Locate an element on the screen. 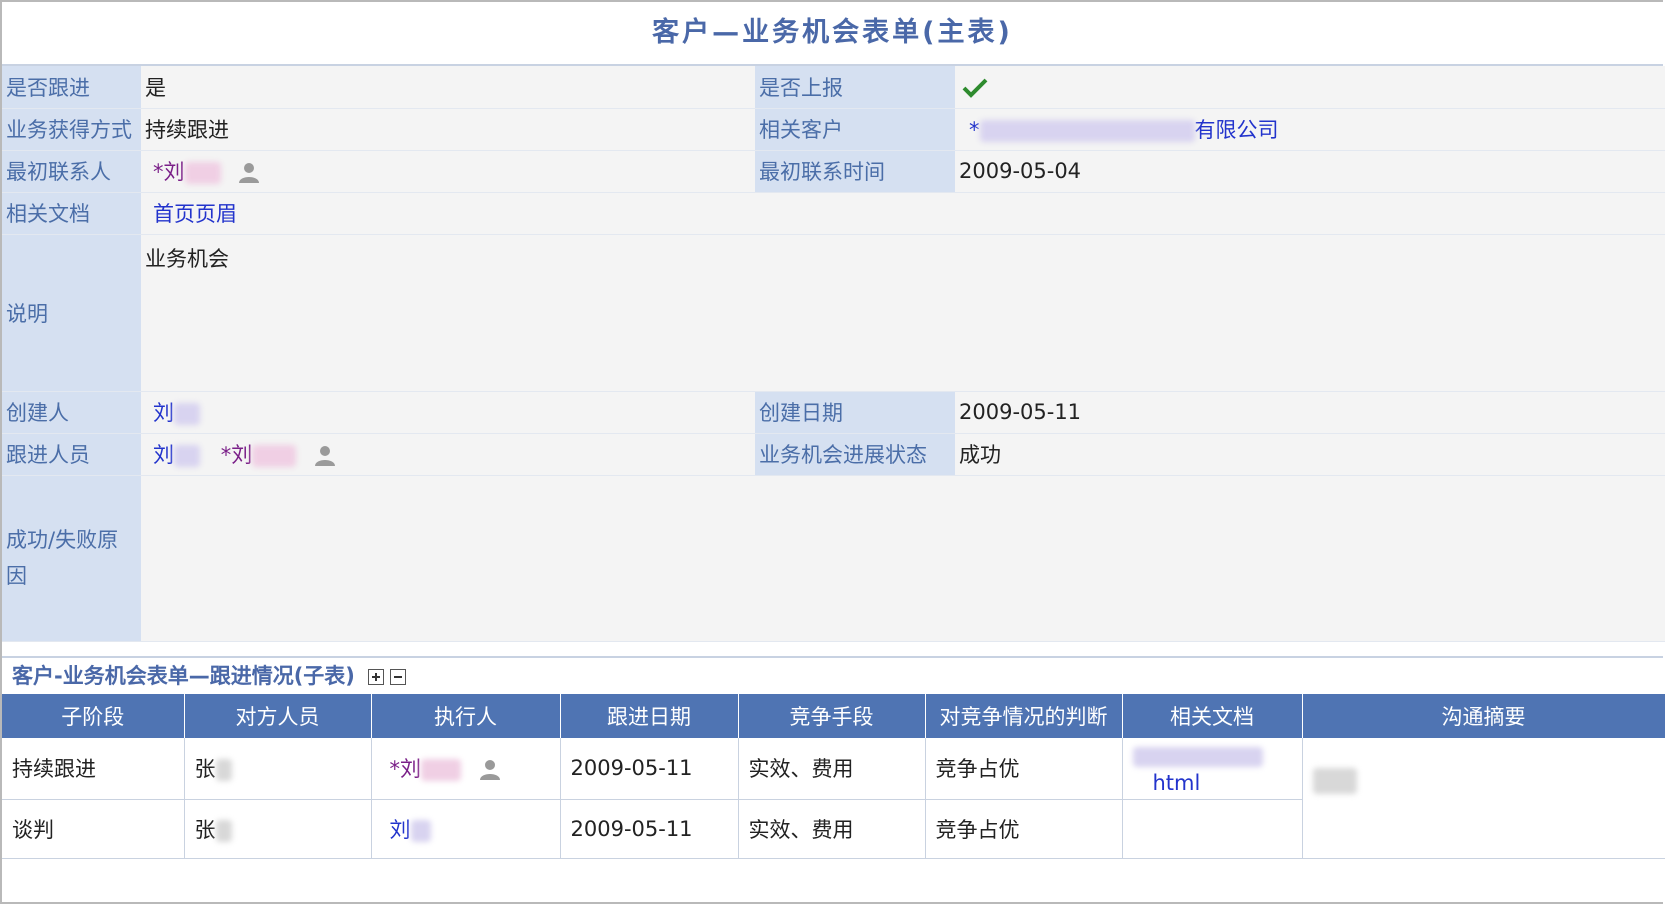  form-row: 创建人 刘 创建日期 2009-05-11 is located at coordinates (833, 412).